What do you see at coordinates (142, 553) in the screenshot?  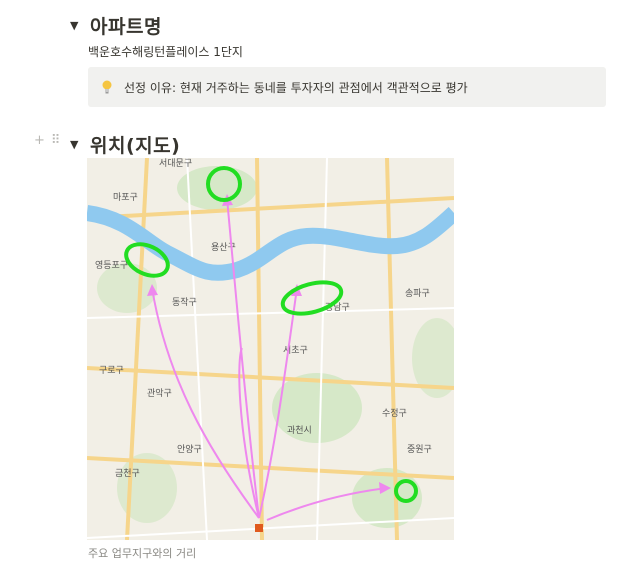 I see `map-caption: 주요 업무지구와의 거리` at bounding box center [142, 553].